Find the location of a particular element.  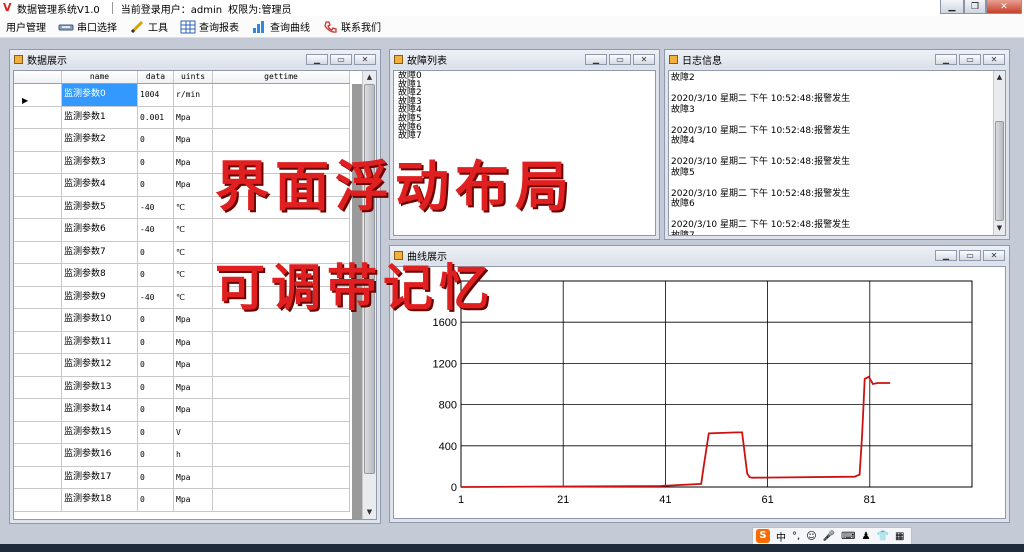

table-row: ▶ 监测参数0 1004 r/min is located at coordinates (182, 95).